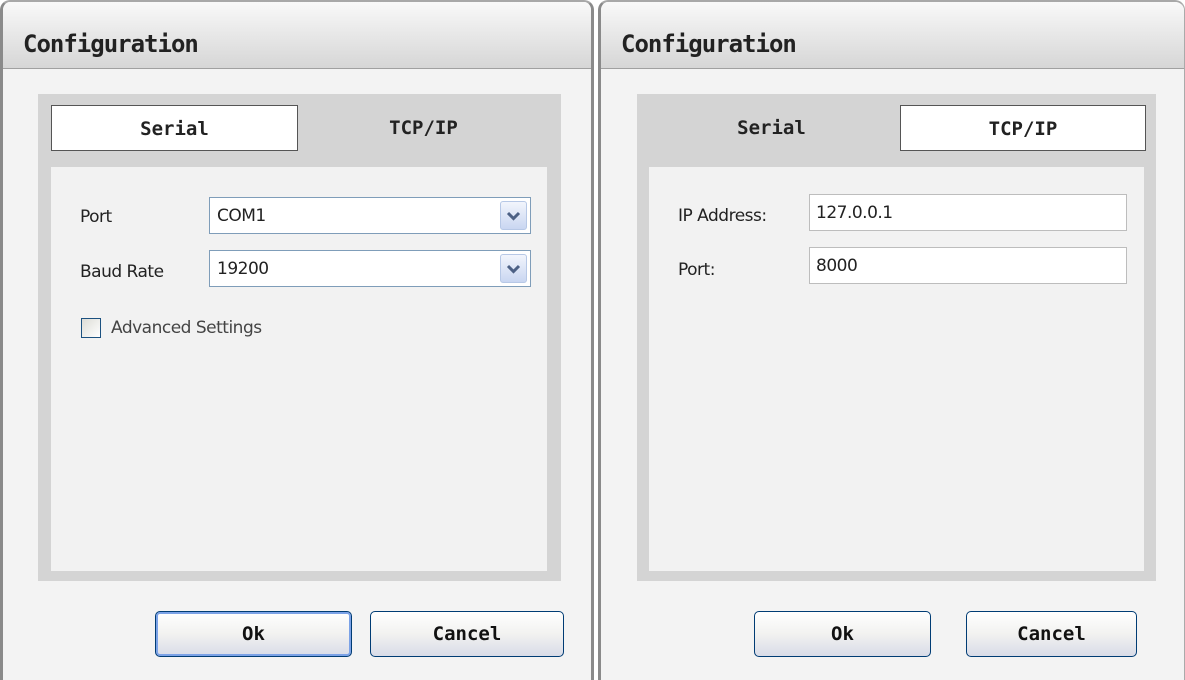 The image size is (1185, 680). I want to click on port-value: 8000, so click(837, 266).